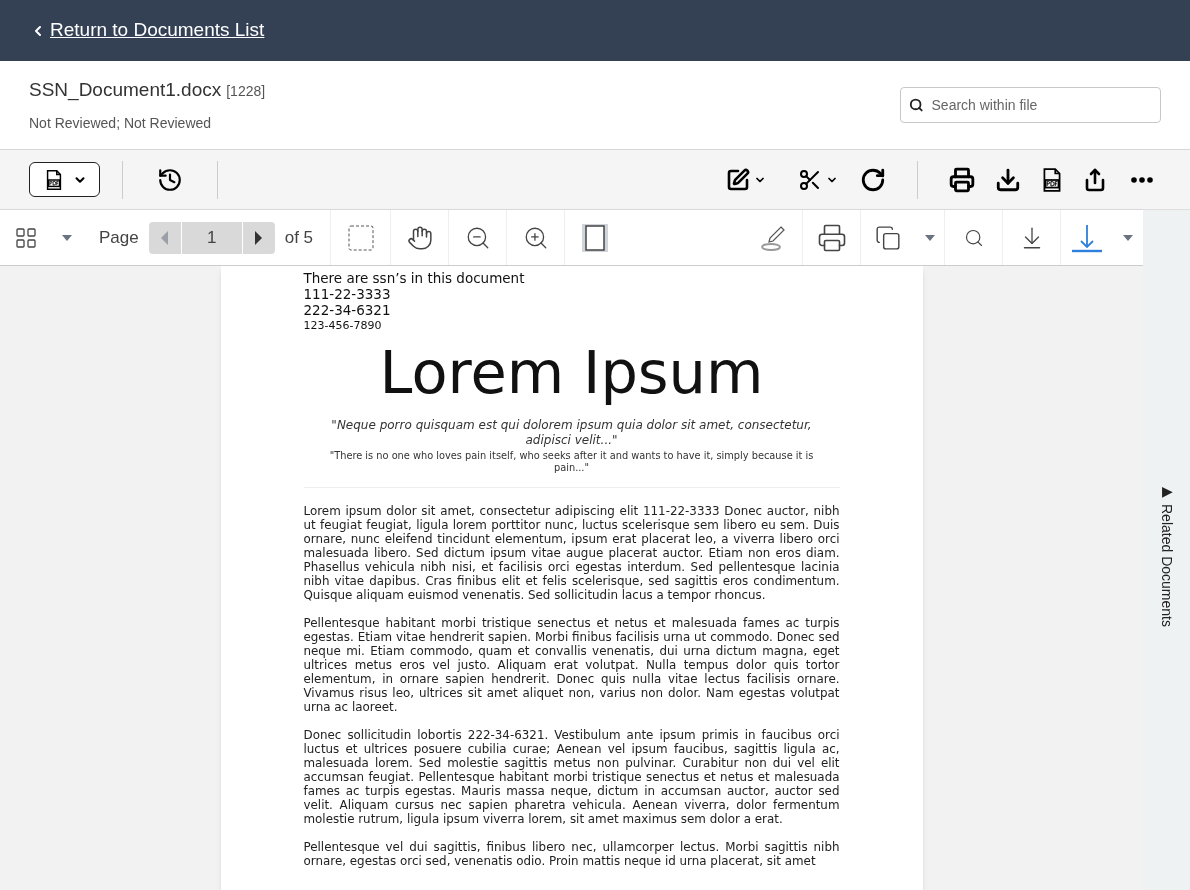 The height and width of the screenshot is (890, 1190). I want to click on more-button, so click(1142, 179).